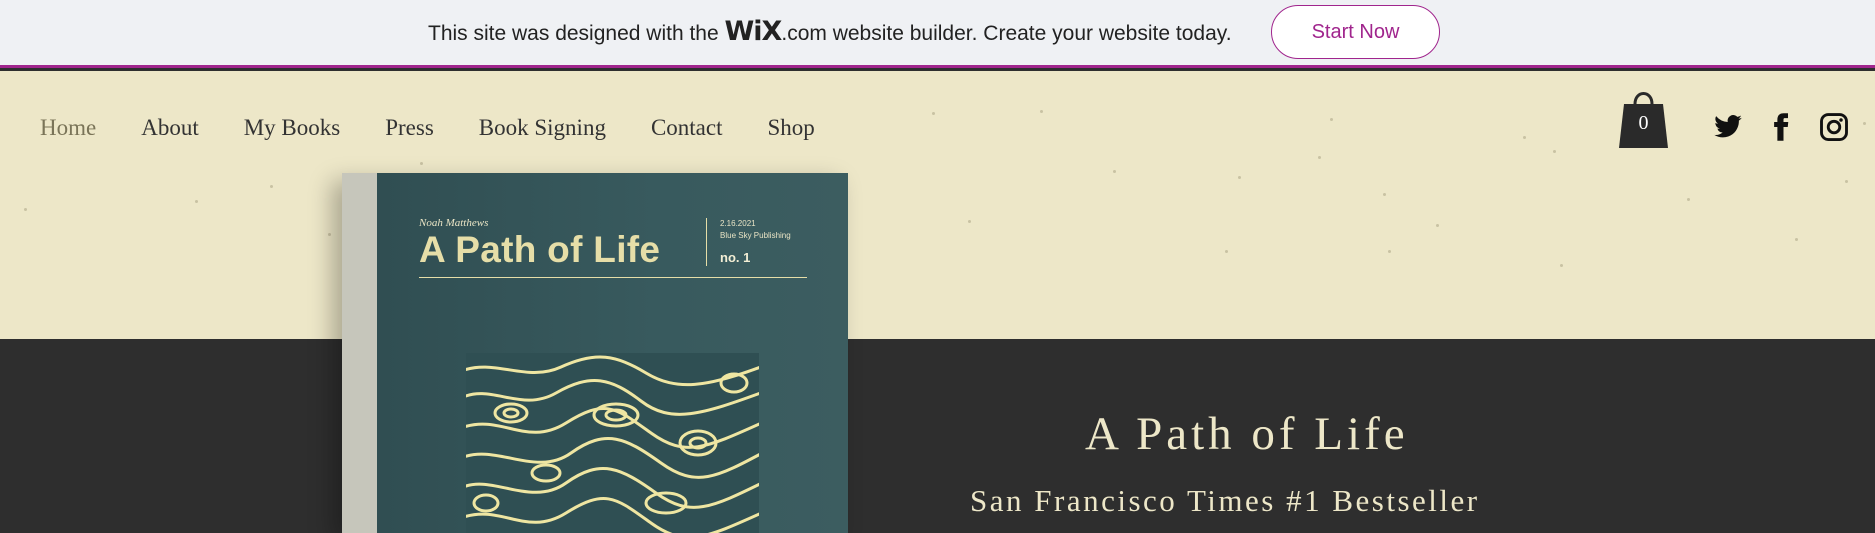  Describe the element at coordinates (753, 31) in the screenshot. I see `wix-logo: WiX` at that location.